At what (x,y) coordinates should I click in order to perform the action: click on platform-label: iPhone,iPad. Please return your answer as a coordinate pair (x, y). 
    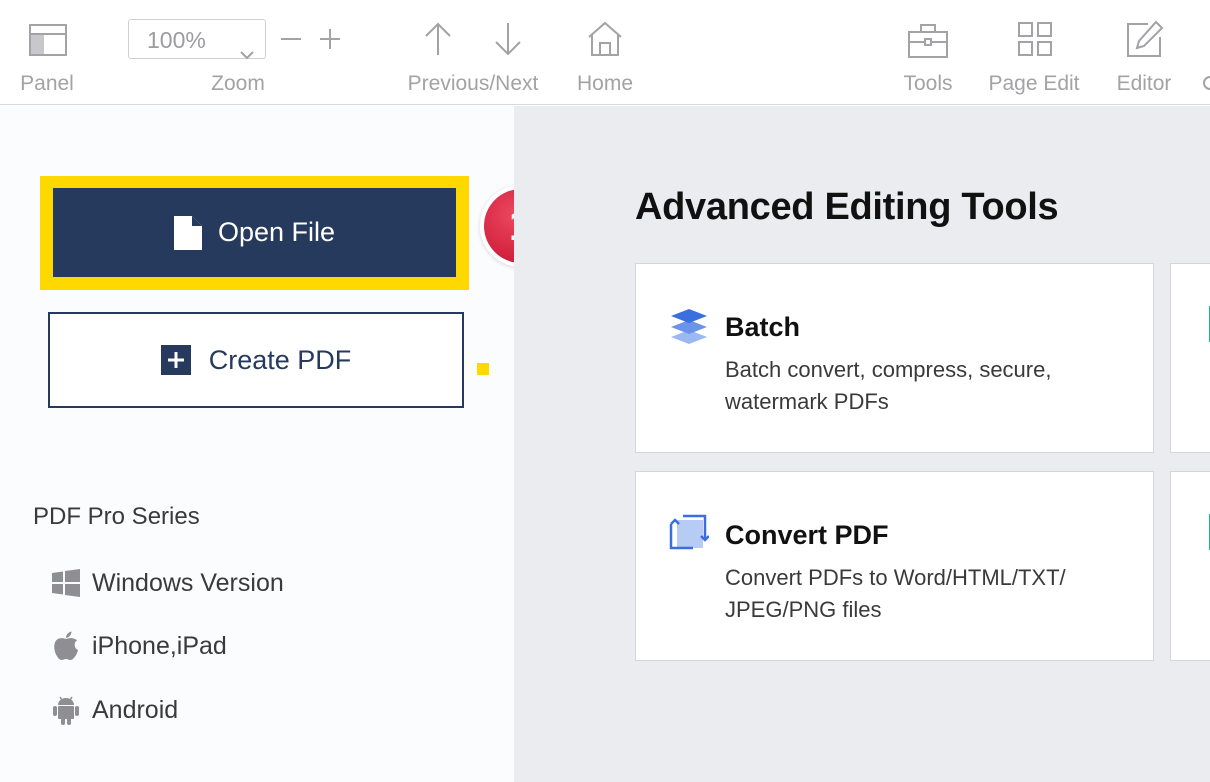
    Looking at the image, I should click on (159, 645).